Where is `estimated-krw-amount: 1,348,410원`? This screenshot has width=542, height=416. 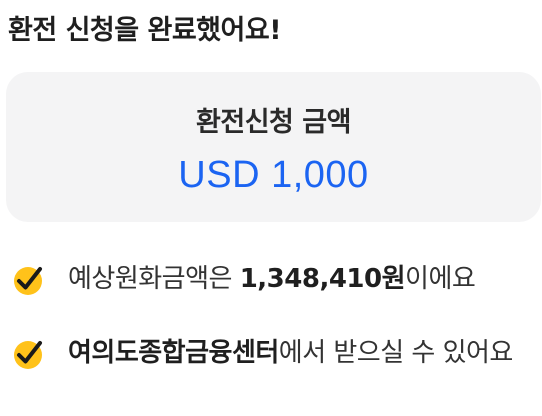
estimated-krw-amount: 1,348,410원 is located at coordinates (322, 279).